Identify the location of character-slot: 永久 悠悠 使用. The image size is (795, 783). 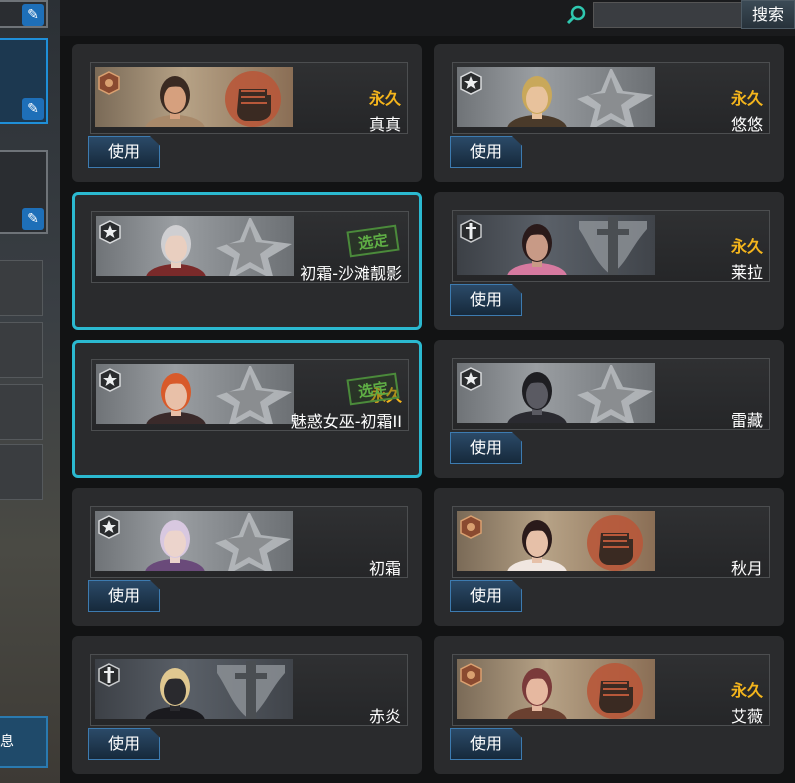
(609, 113).